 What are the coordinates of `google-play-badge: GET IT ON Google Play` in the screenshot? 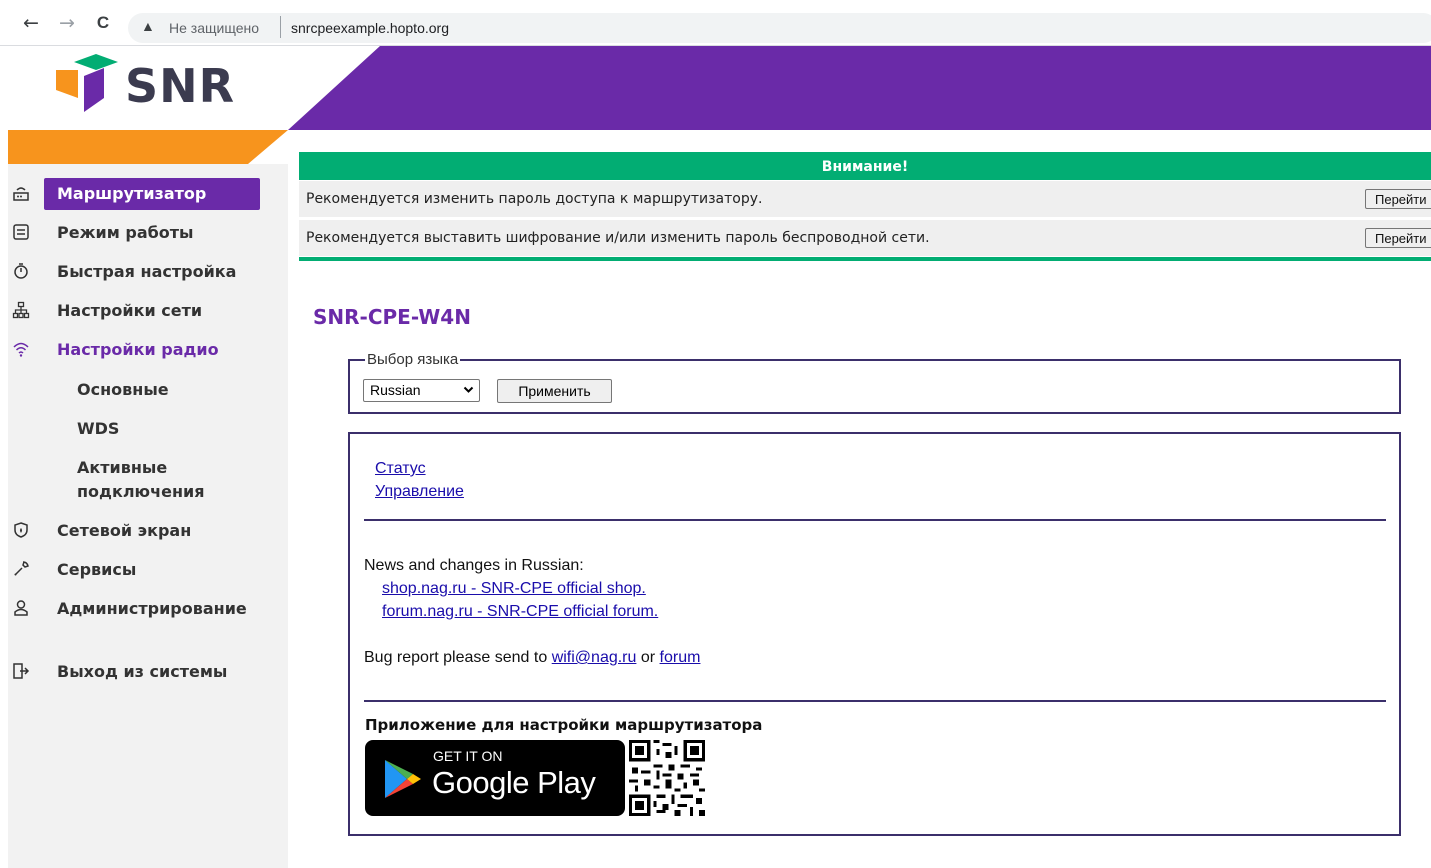 It's located at (495, 778).